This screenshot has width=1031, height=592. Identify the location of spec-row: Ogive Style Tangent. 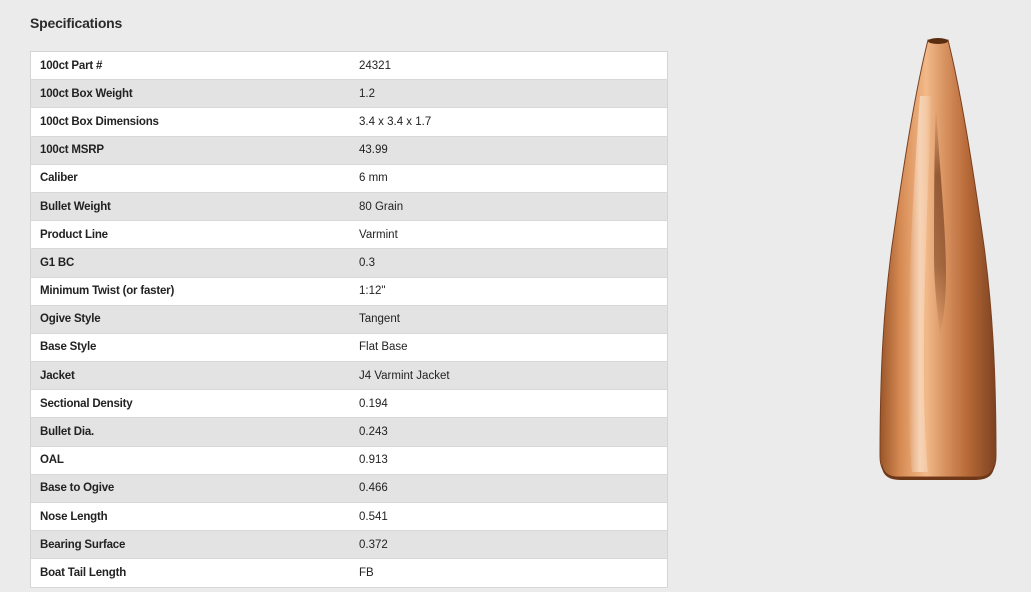
(349, 319).